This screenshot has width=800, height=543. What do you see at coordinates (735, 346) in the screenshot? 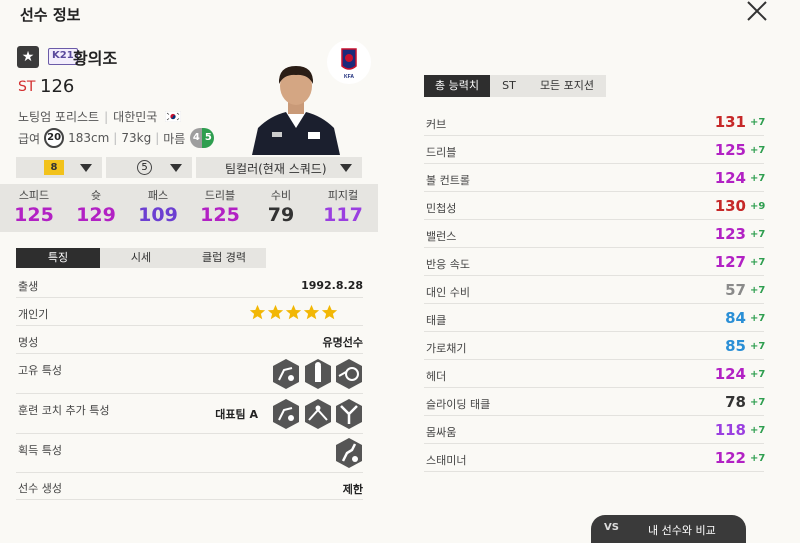
I see `attribute-value: 85` at bounding box center [735, 346].